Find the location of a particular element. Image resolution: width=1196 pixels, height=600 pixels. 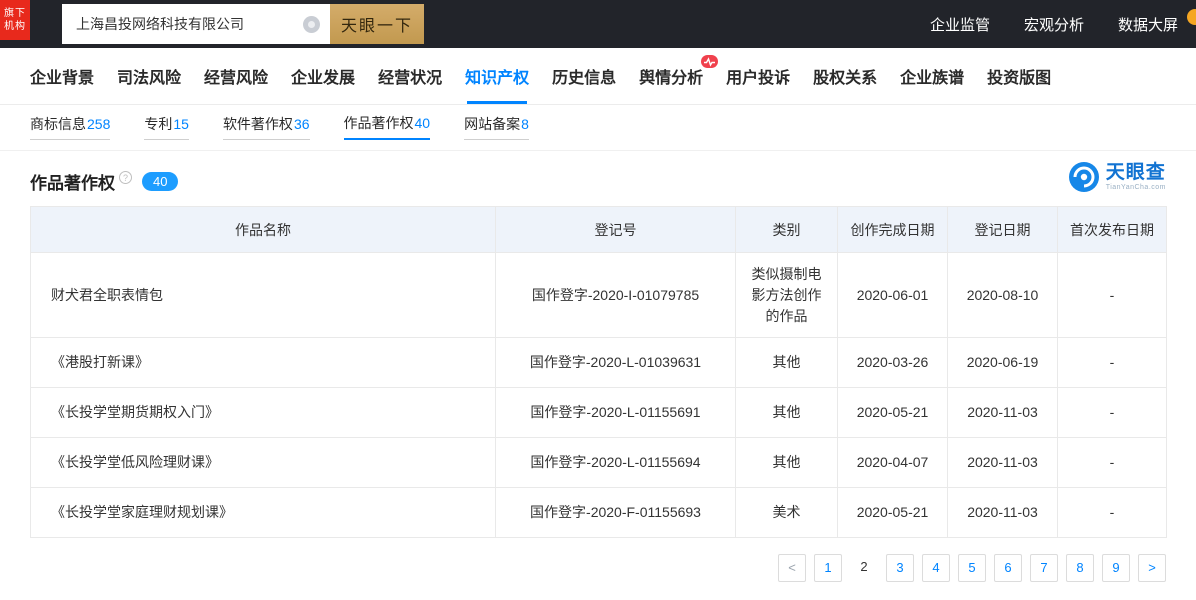

work-name: 《长投学堂低风险理财课》 is located at coordinates (263, 462).